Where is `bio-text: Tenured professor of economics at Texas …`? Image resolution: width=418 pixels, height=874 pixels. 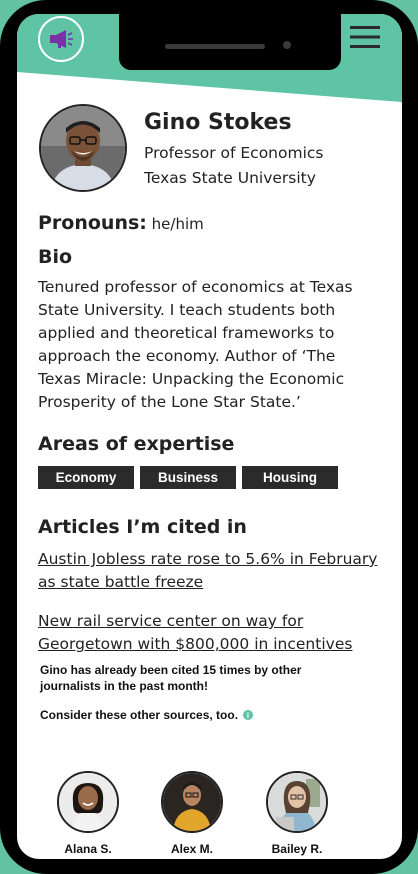
bio-text: Tenured professor of economics at Texas … is located at coordinates (195, 344).